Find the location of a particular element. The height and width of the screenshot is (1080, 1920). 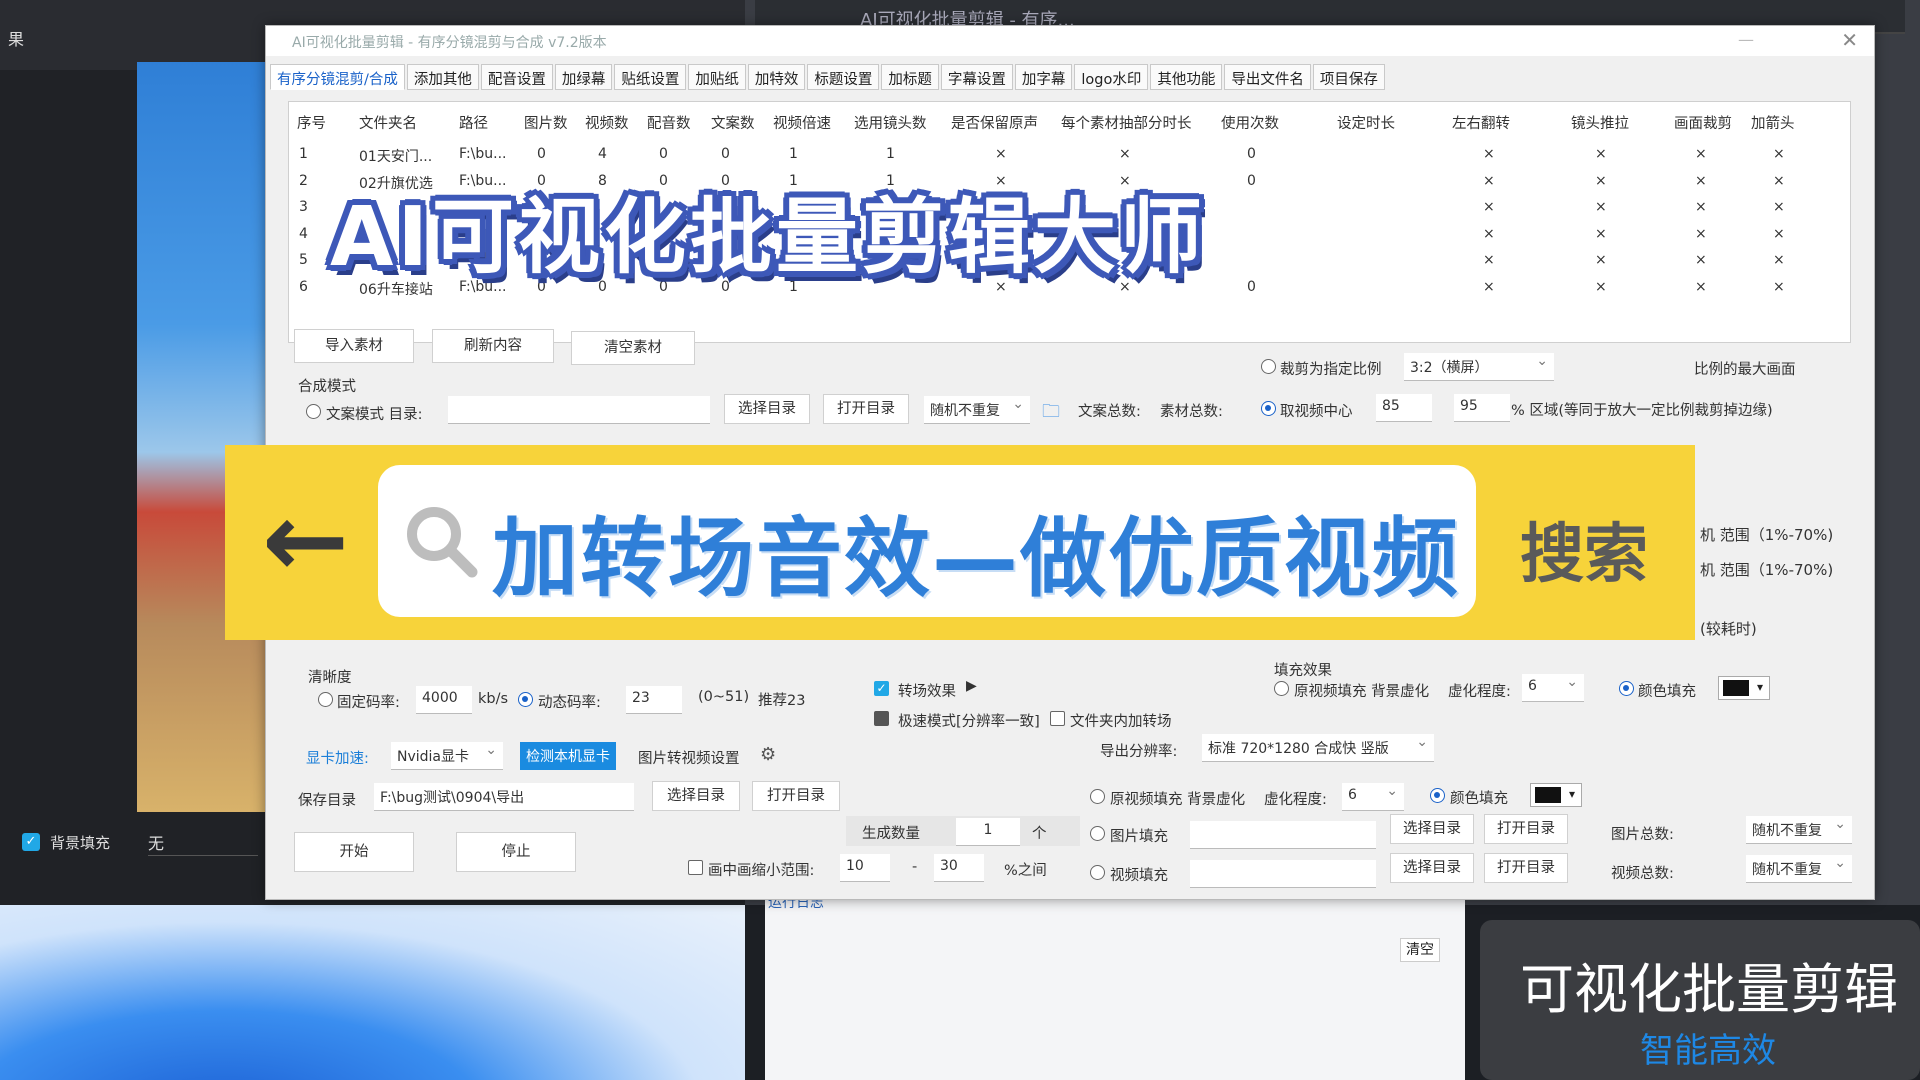

table-cell: 6 is located at coordinates (303, 287).